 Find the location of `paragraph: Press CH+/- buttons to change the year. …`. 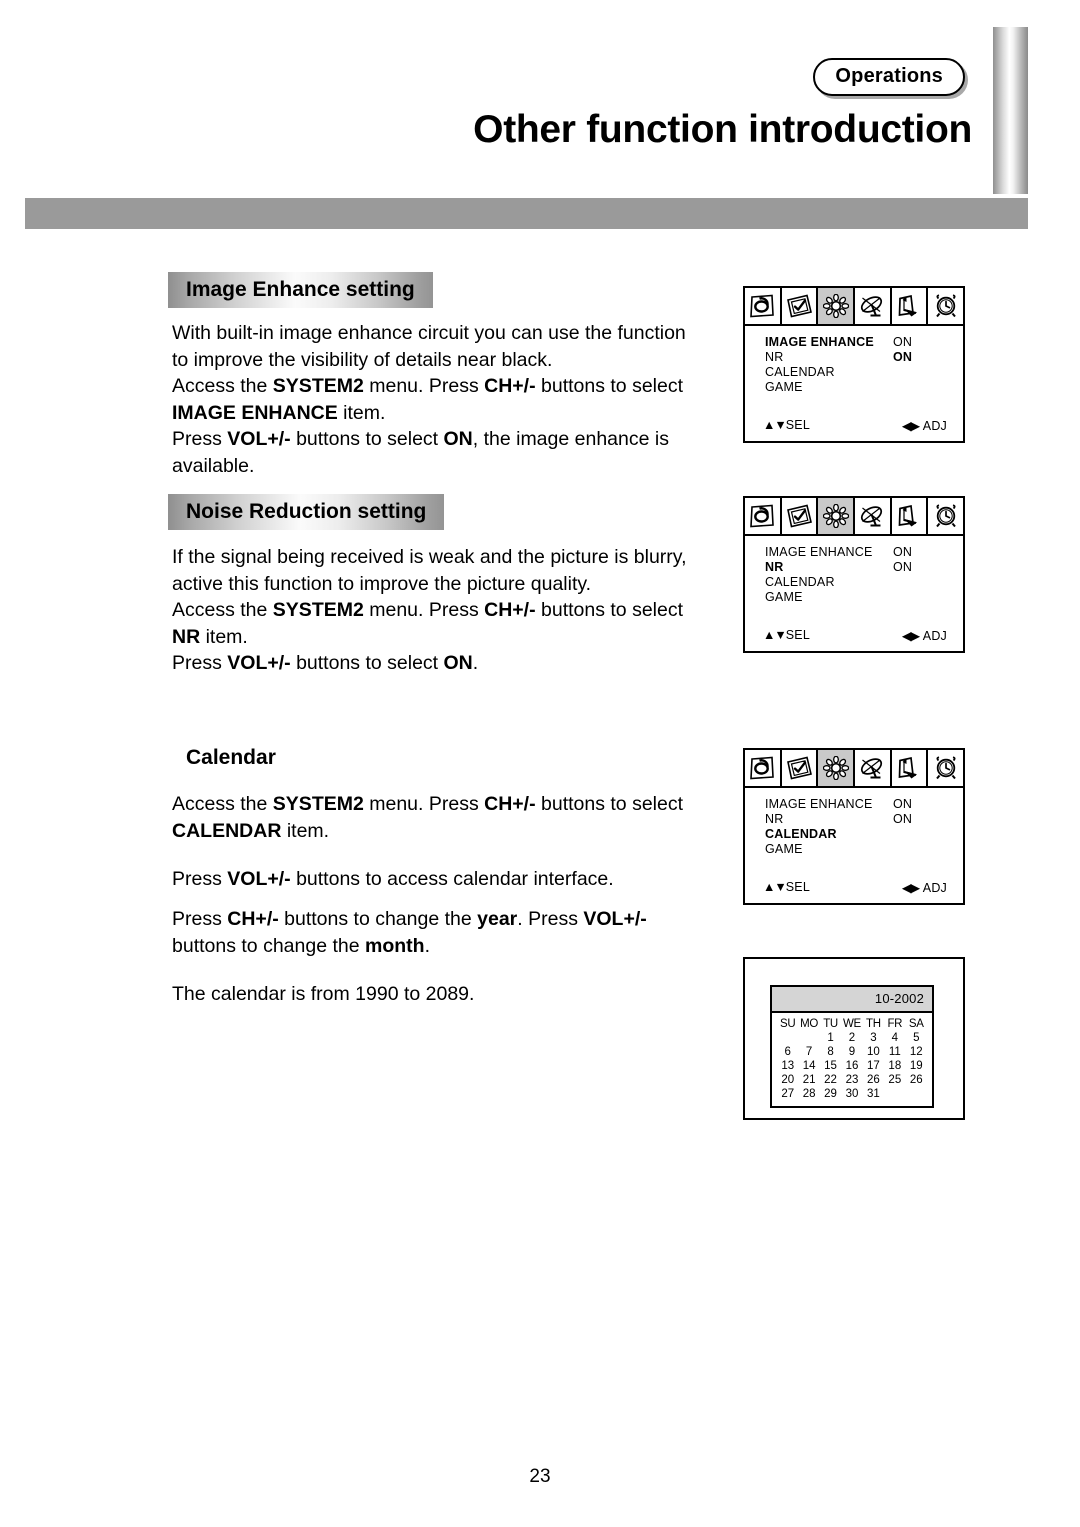

paragraph: Press CH+/- buttons to change the year. … is located at coordinates (409, 932).